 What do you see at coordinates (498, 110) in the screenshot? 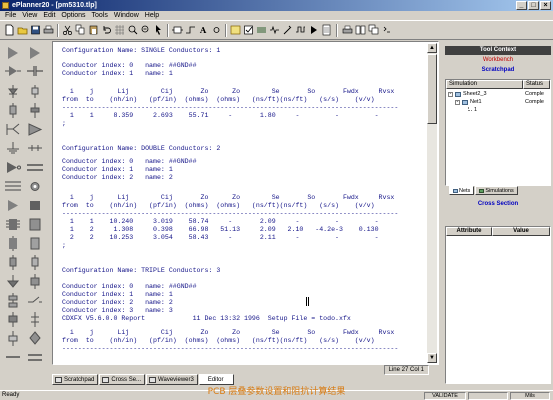
I see `tree-row-item: 1` at bounding box center [498, 110].